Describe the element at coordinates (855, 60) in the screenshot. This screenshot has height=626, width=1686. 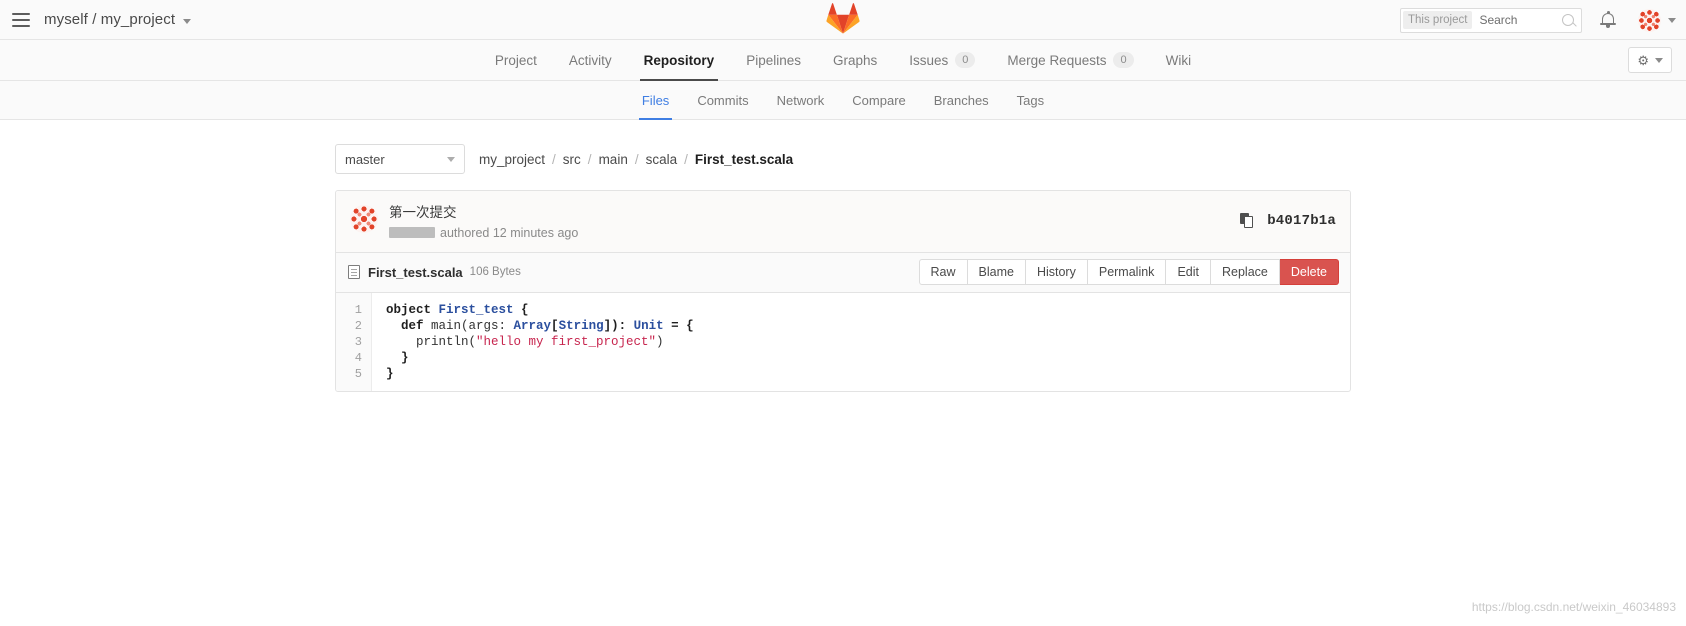
I see `nav-item-graphs: Graphs` at that location.